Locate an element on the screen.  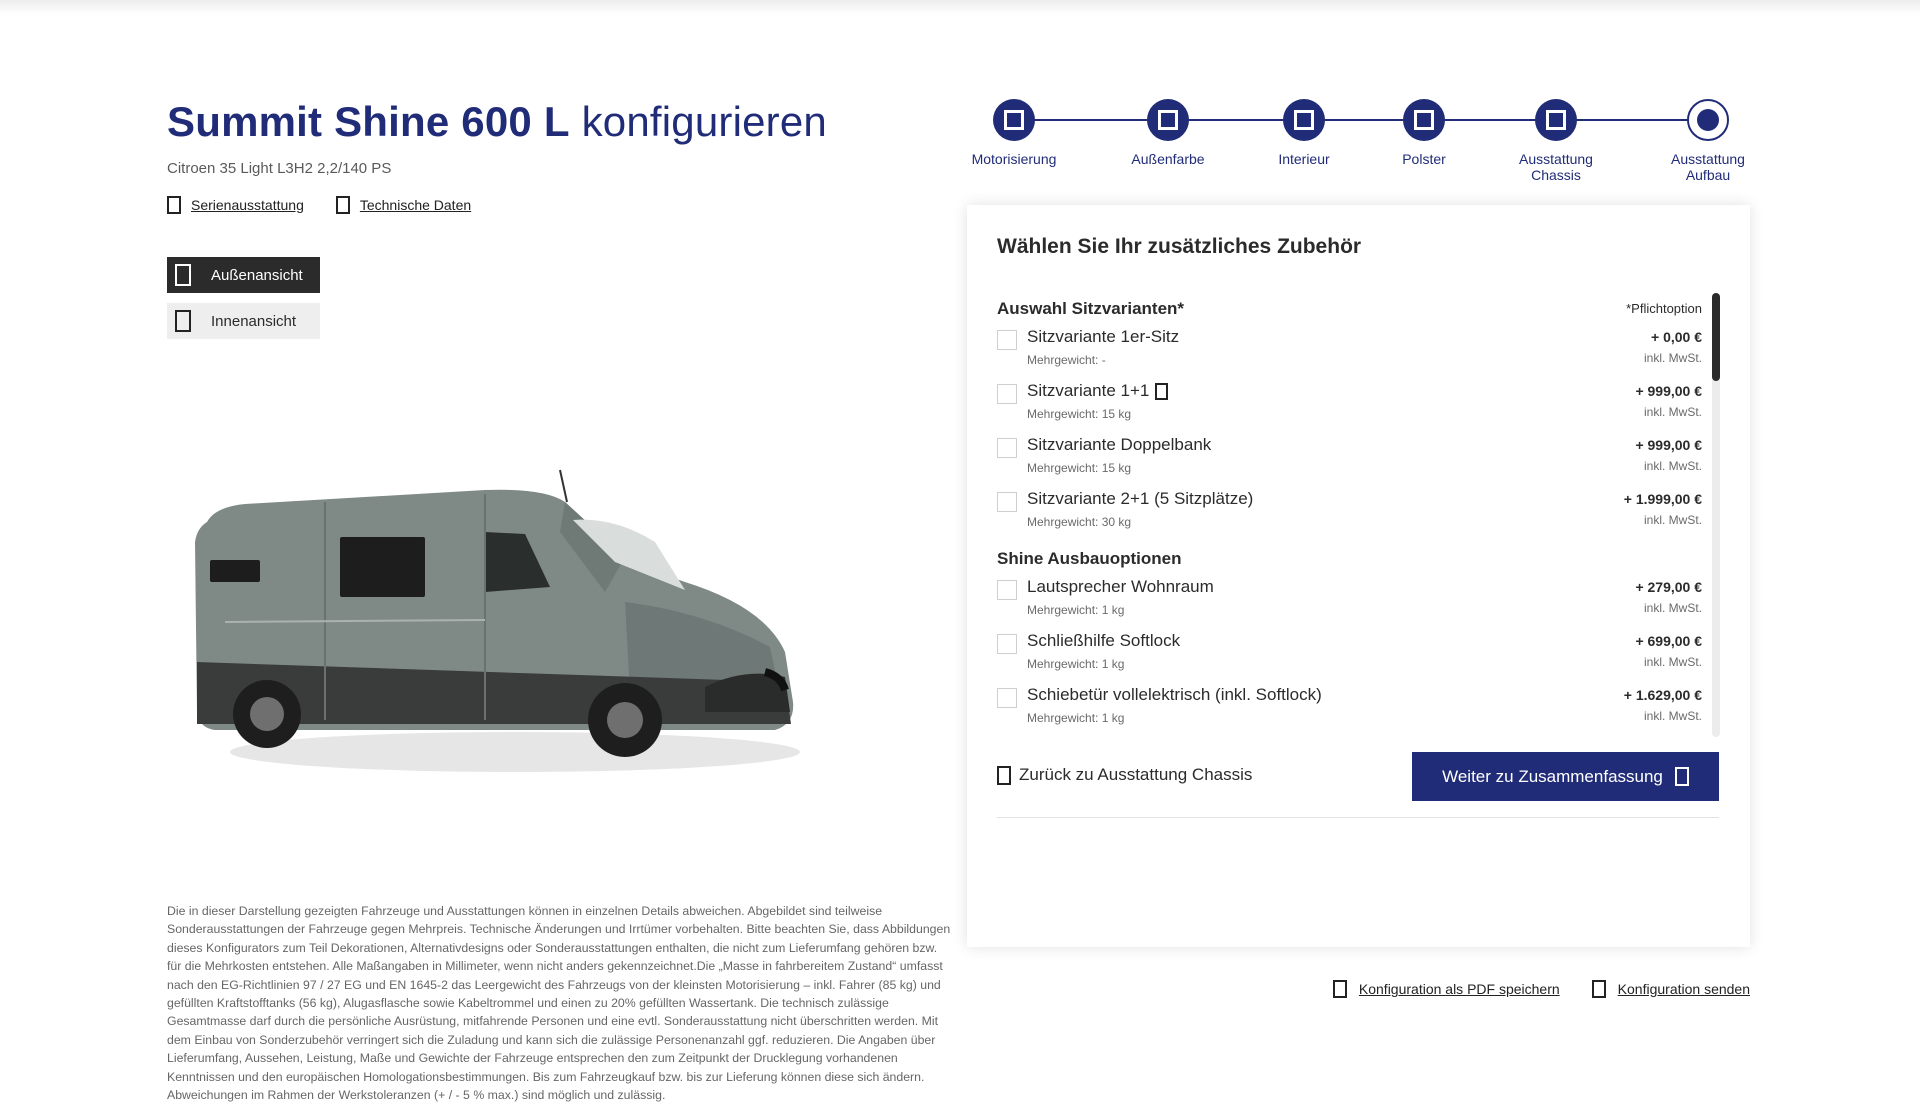
arrow-right-icon is located at coordinates (1681, 776).